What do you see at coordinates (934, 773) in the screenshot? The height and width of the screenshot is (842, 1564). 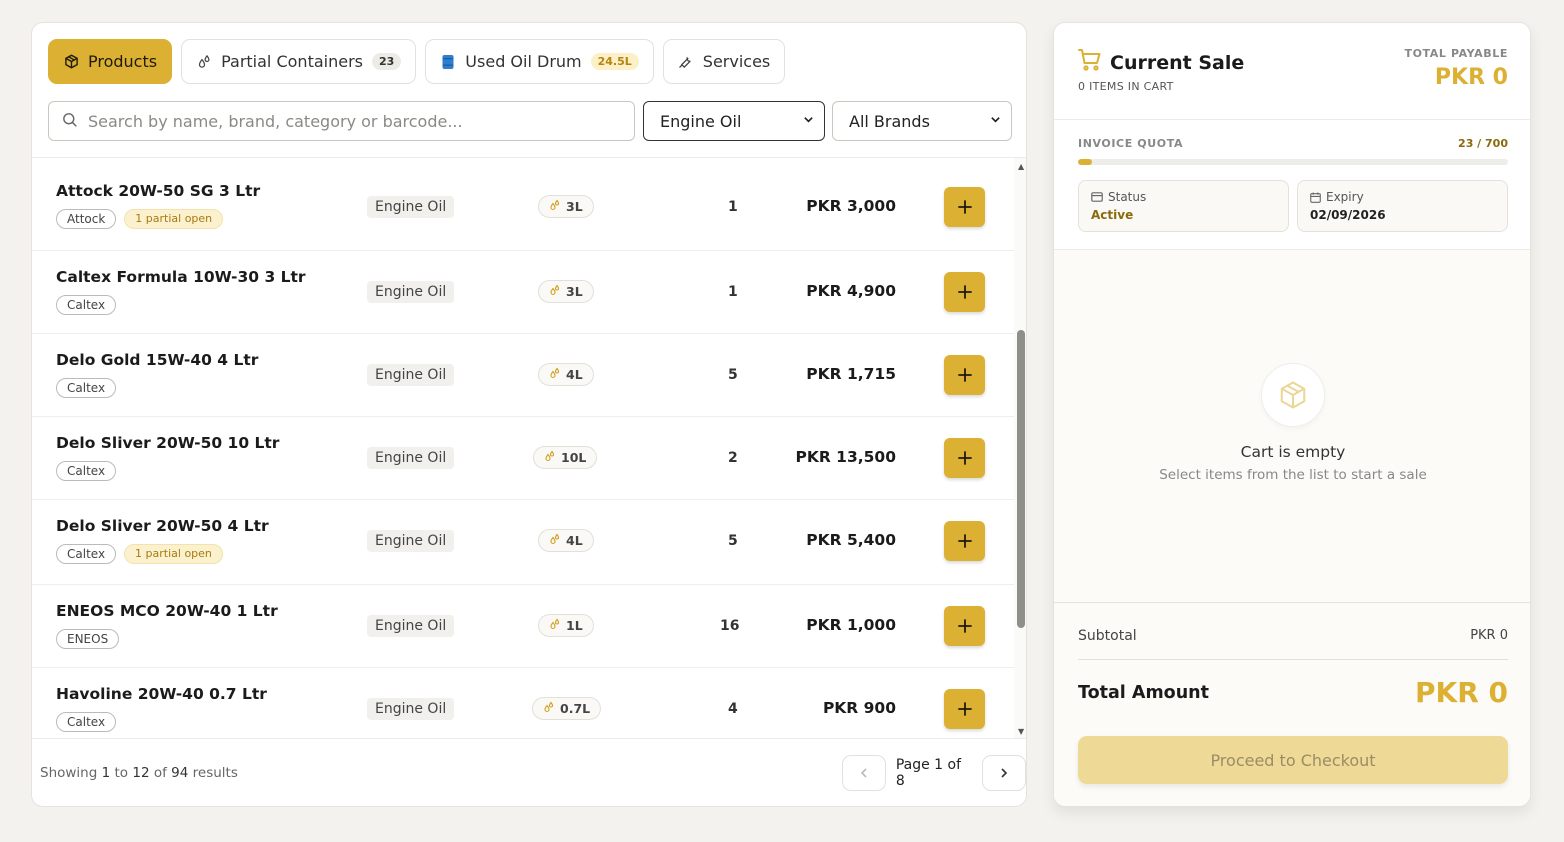 I see `pagination: Page 1 of 8` at bounding box center [934, 773].